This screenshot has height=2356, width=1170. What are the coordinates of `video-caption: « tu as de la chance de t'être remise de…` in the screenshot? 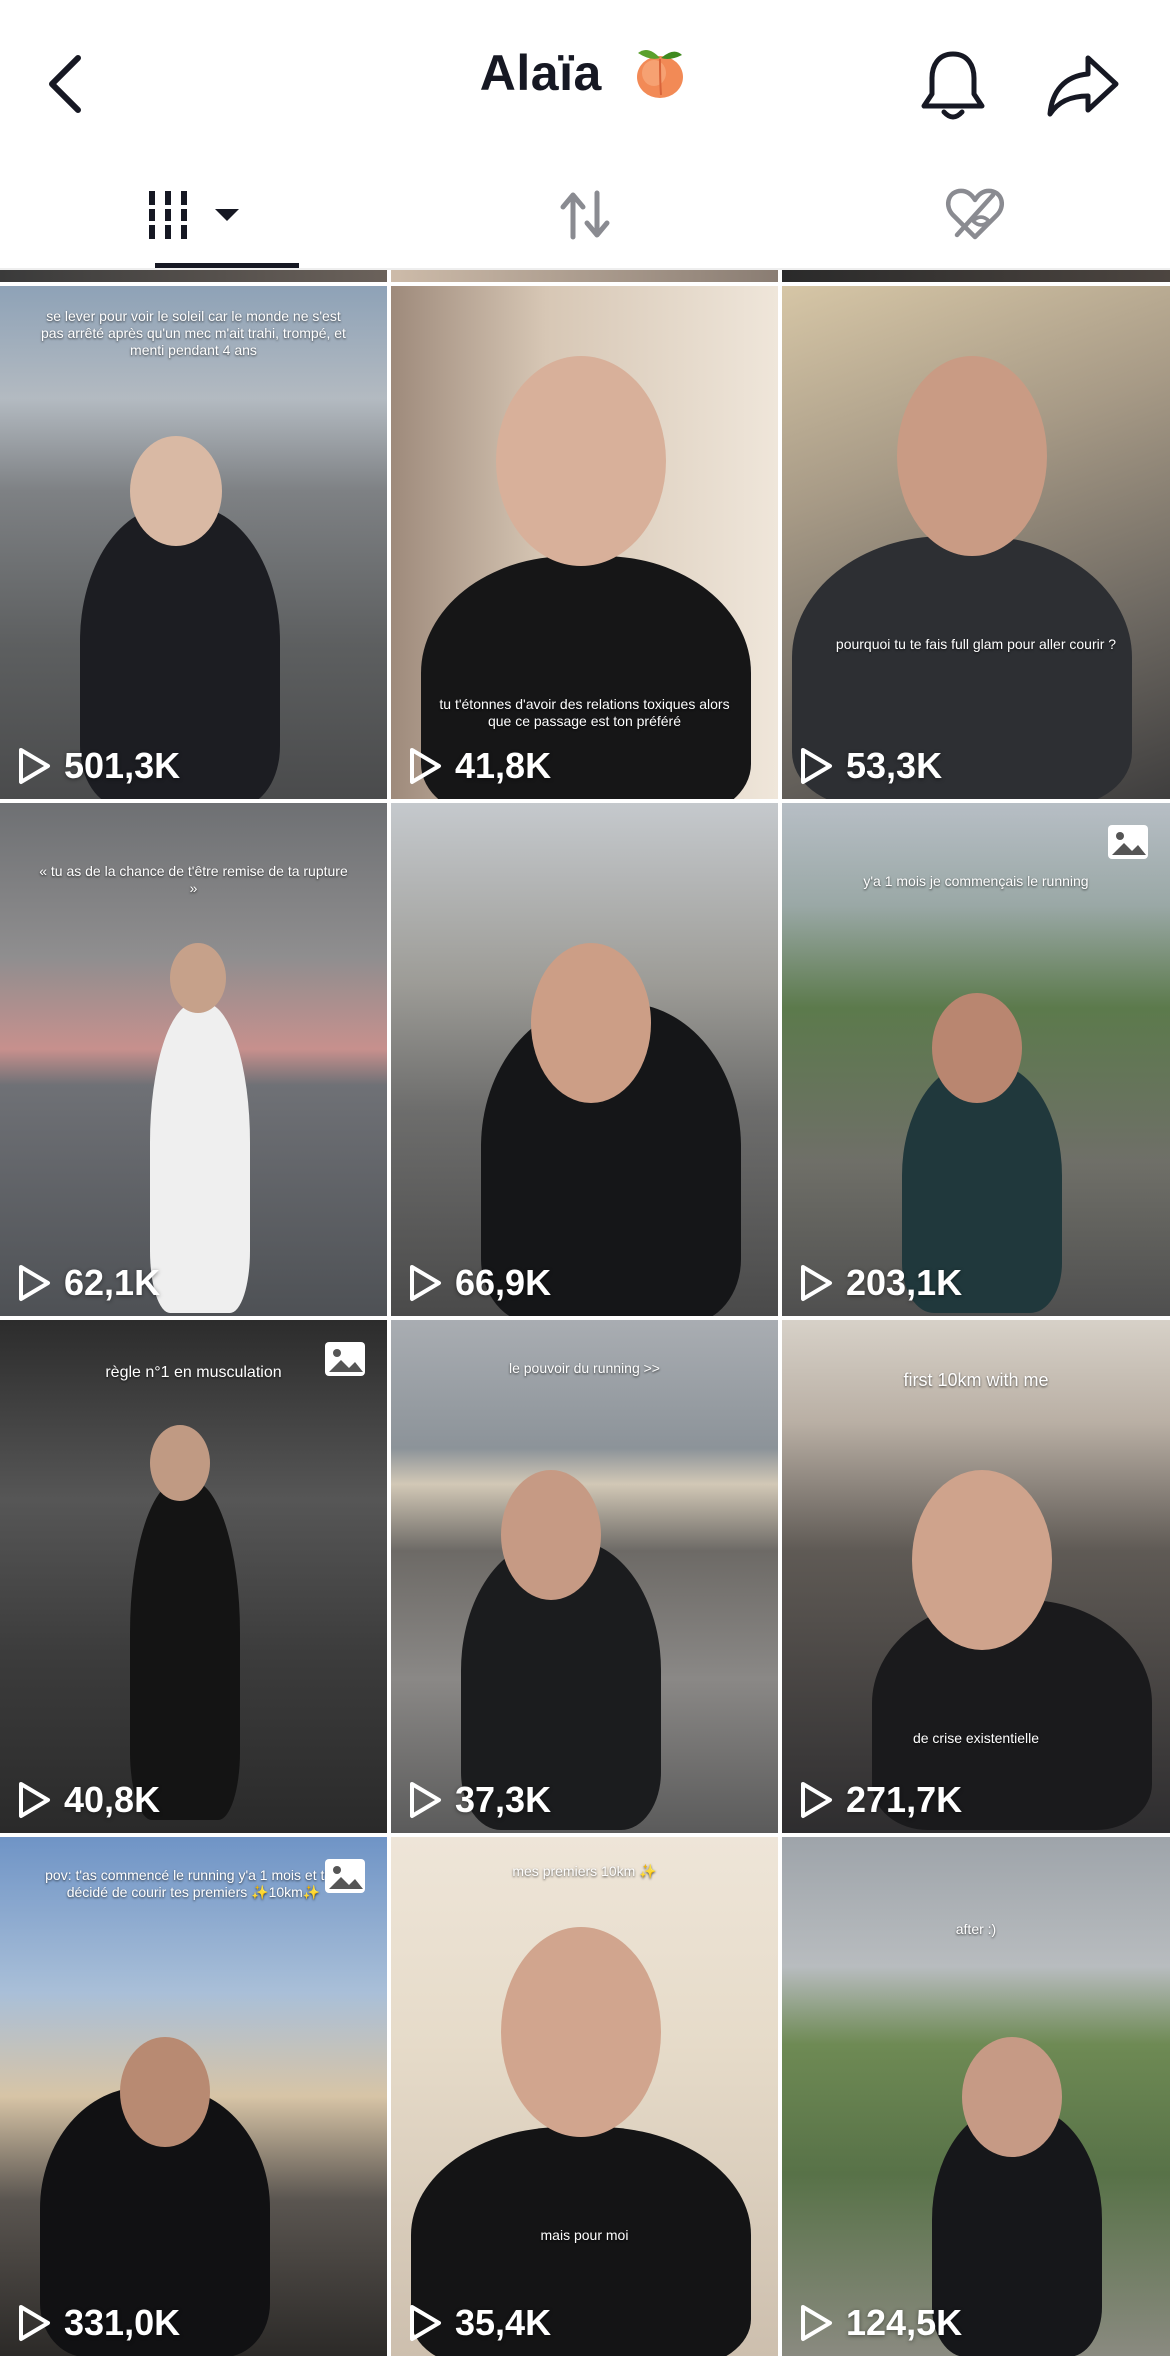 It's located at (193, 879).